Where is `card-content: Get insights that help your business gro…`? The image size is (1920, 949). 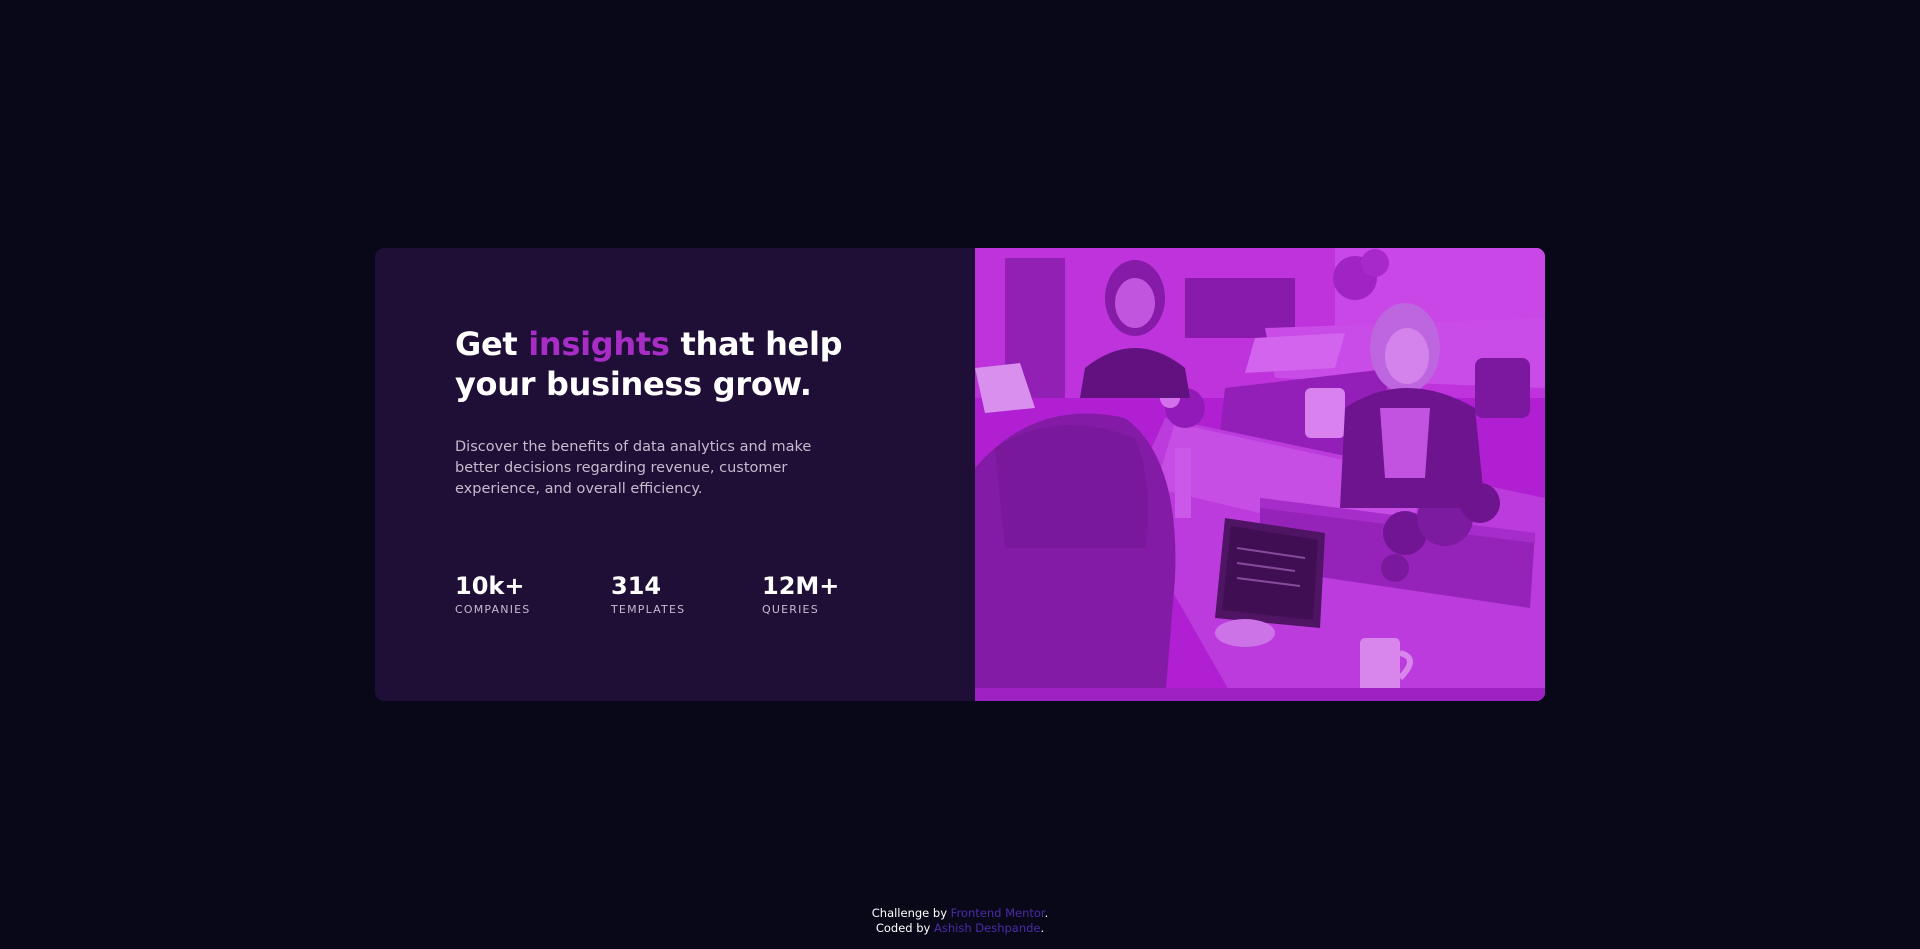
card-content: Get insights that help your business gro… is located at coordinates (675, 474).